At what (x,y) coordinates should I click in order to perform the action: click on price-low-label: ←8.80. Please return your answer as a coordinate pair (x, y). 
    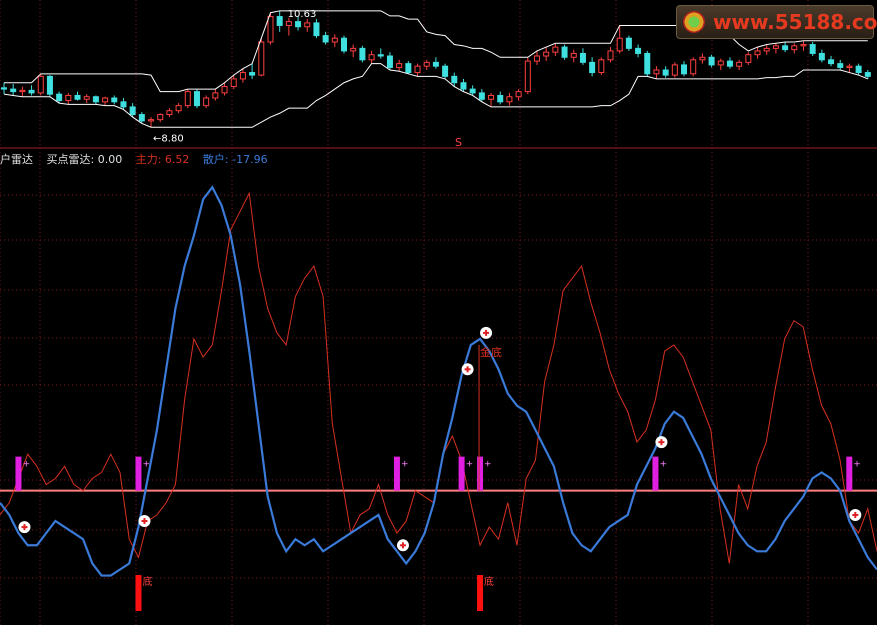
    Looking at the image, I should click on (168, 138).